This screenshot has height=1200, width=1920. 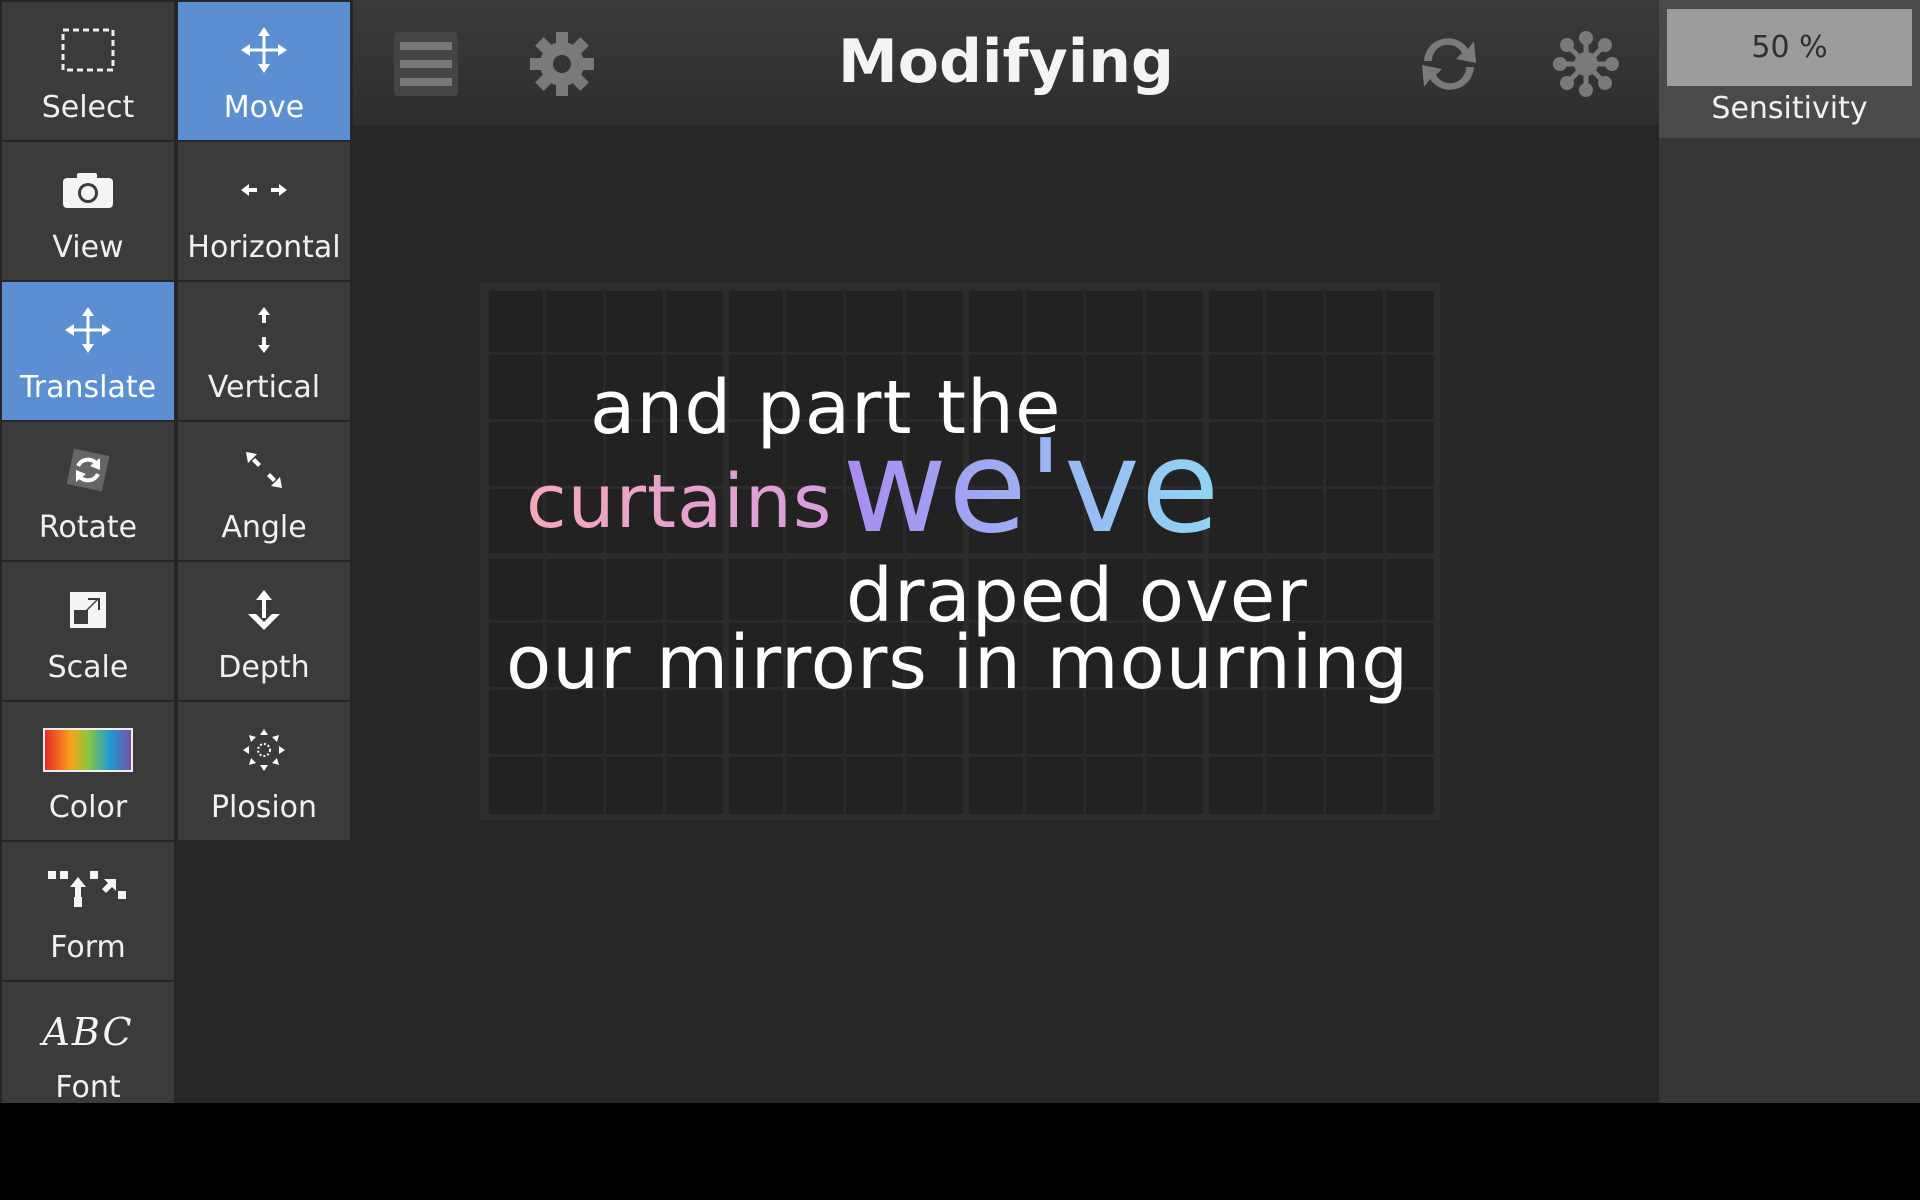 What do you see at coordinates (88, 807) in the screenshot?
I see `tool-color-label: Color` at bounding box center [88, 807].